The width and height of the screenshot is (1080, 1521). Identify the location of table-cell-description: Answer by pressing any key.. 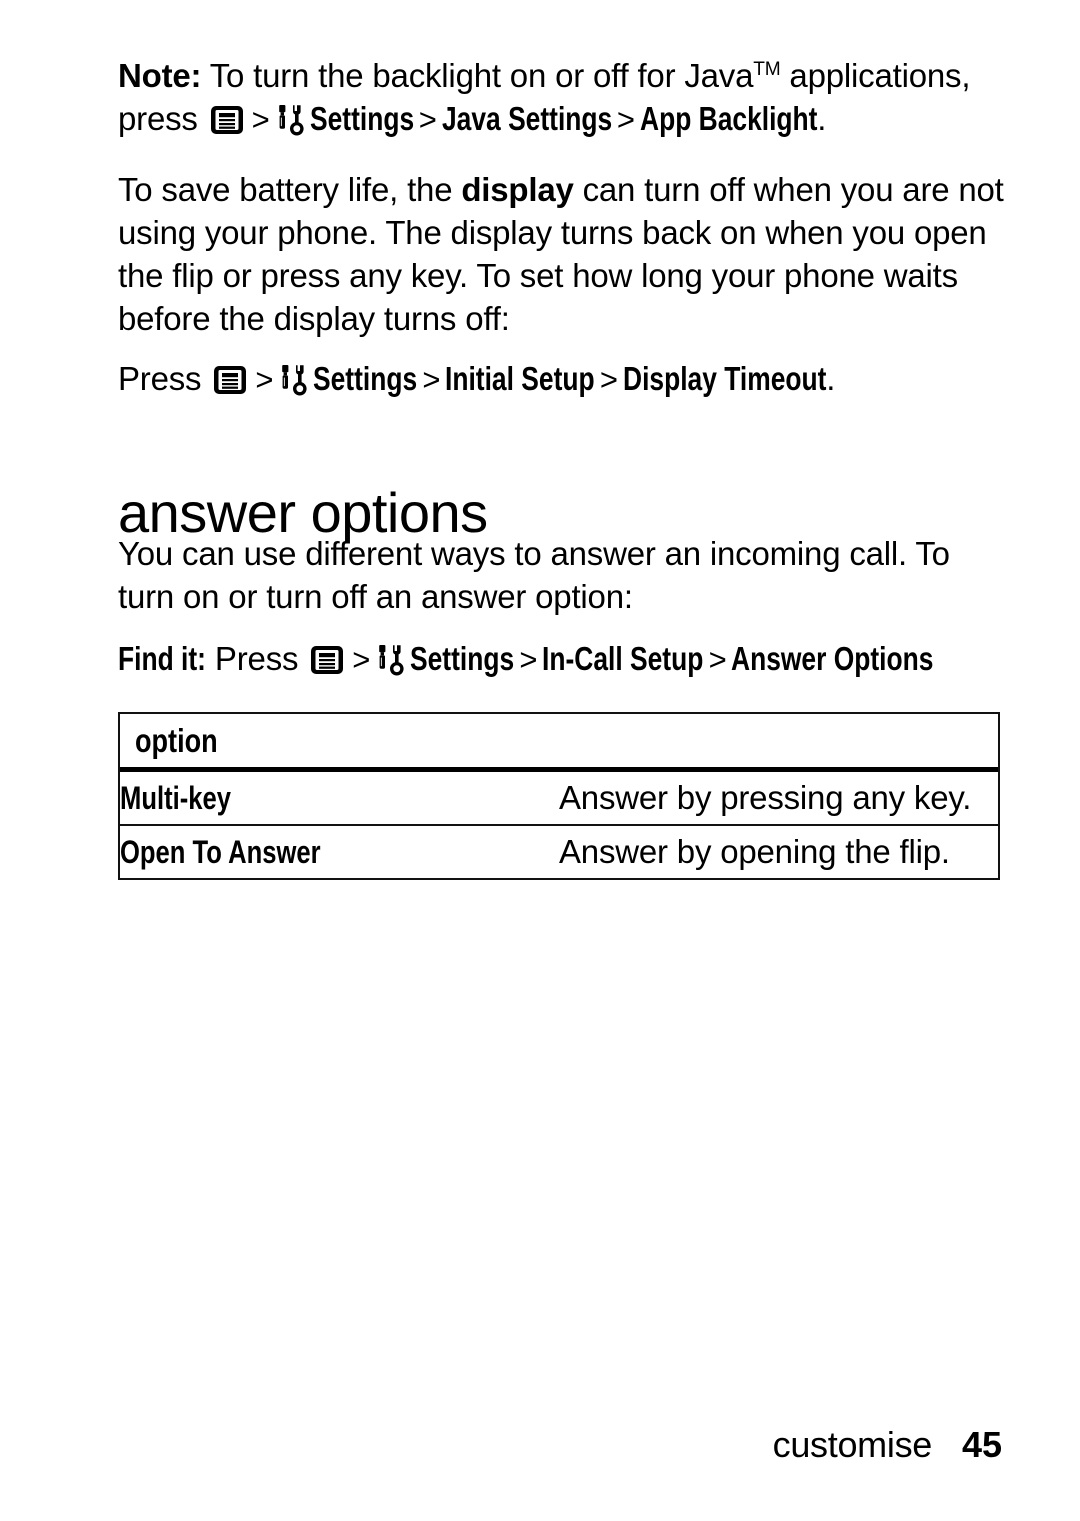
(778, 797).